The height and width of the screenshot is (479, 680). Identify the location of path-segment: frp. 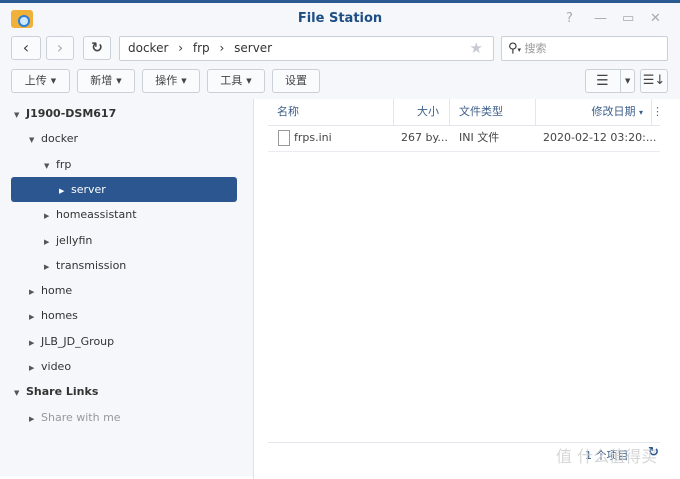
(201, 48).